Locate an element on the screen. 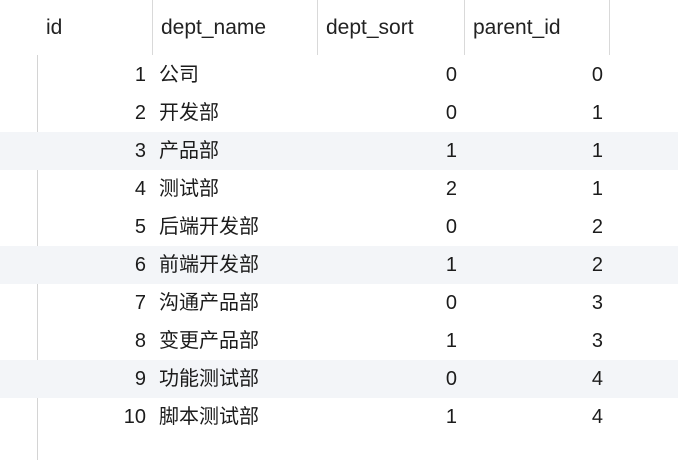  table-row: 8 变更产品部 1 3 is located at coordinates (339, 341).